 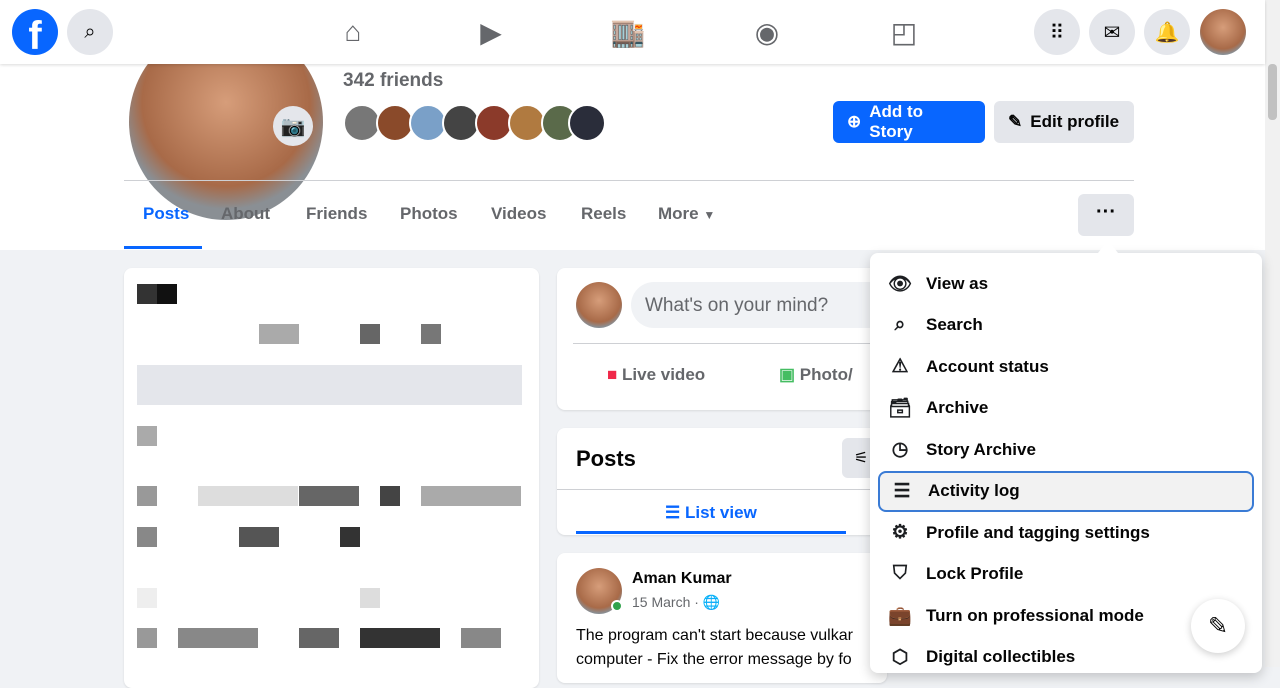 What do you see at coordinates (724, 481) in the screenshot?
I see `posts-card: Posts ⚟ ☰ List view` at bounding box center [724, 481].